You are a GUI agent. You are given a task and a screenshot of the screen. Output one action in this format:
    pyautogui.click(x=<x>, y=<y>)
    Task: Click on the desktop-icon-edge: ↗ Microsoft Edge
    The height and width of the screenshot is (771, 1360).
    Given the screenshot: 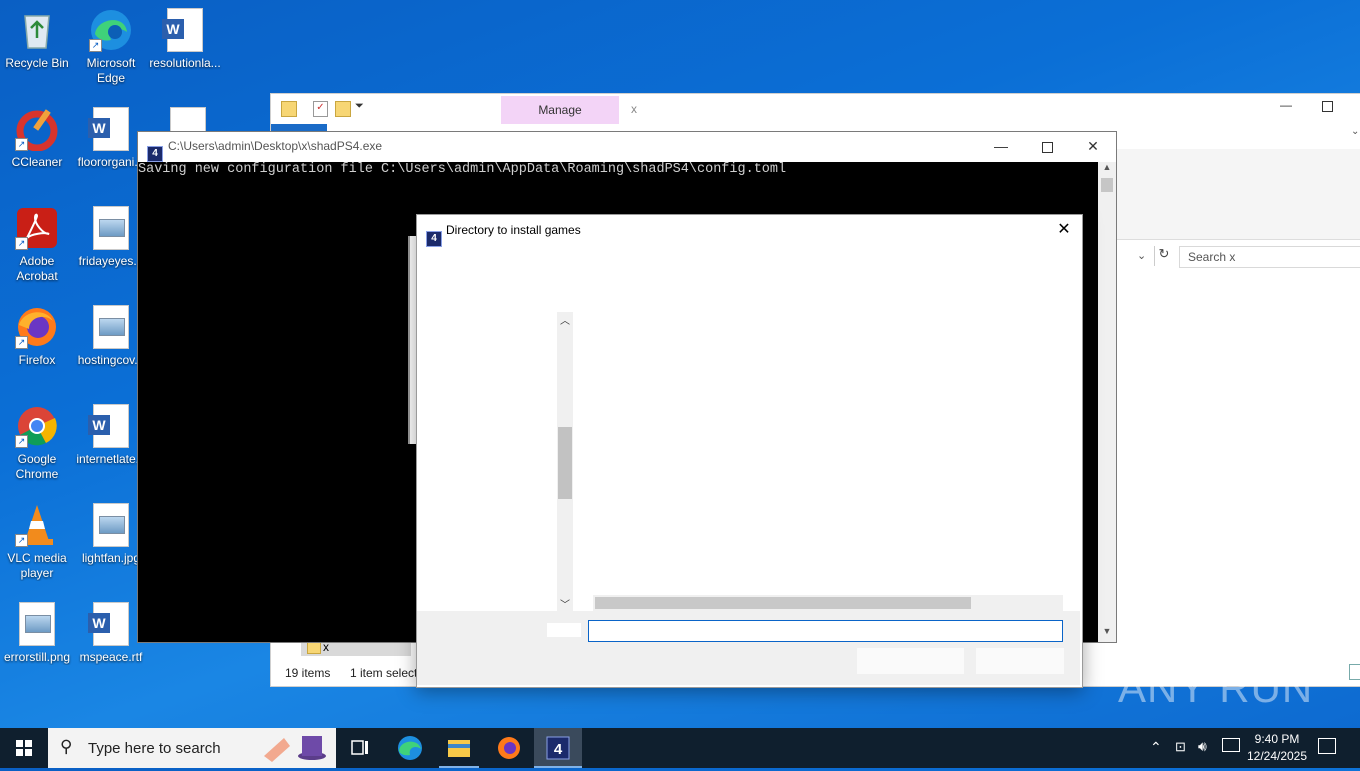 What is the action you would take?
    pyautogui.click(x=111, y=47)
    